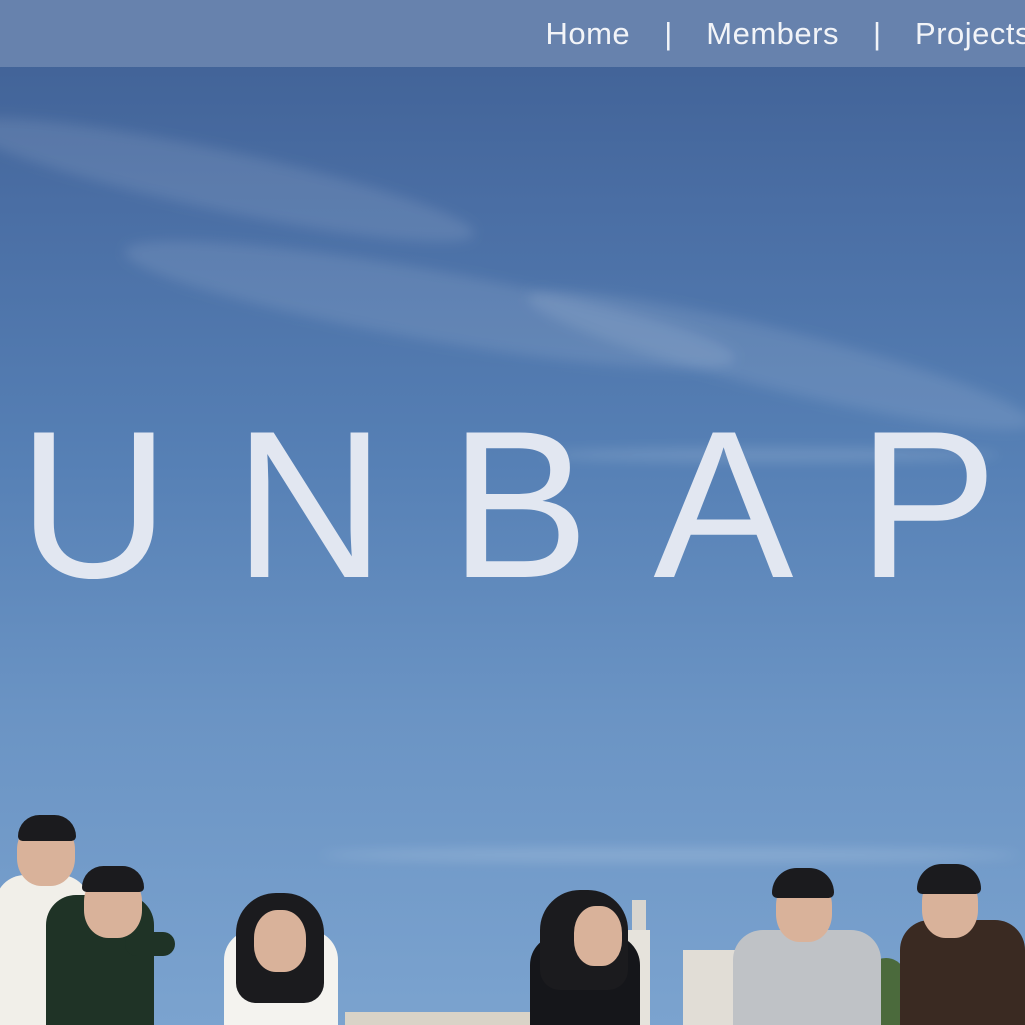  Describe the element at coordinates (113, 879) in the screenshot. I see `person-2-hair` at that location.